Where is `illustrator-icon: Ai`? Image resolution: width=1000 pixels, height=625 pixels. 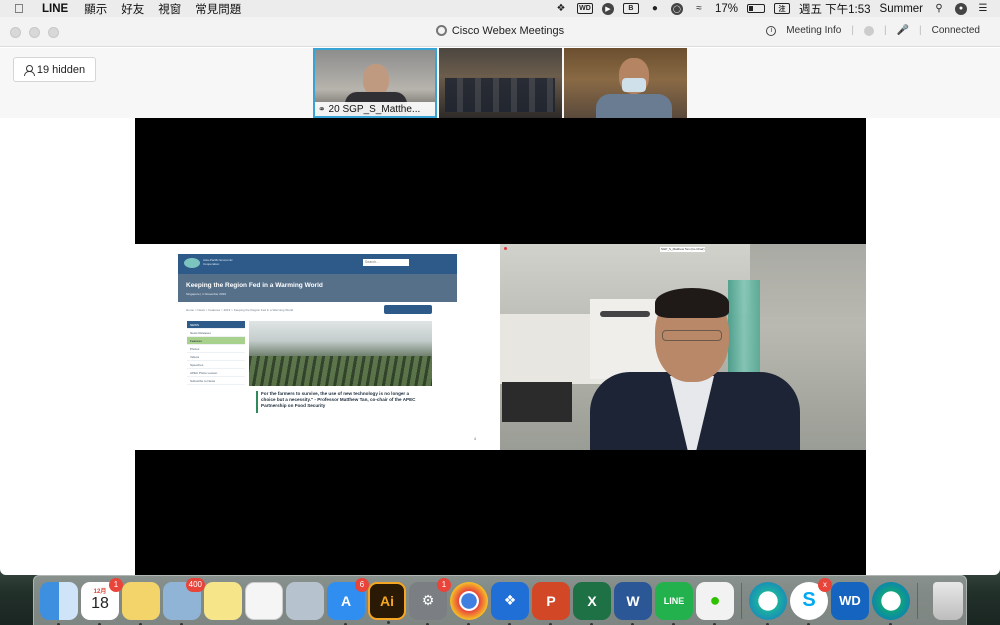 illustrator-icon: Ai is located at coordinates (387, 602).